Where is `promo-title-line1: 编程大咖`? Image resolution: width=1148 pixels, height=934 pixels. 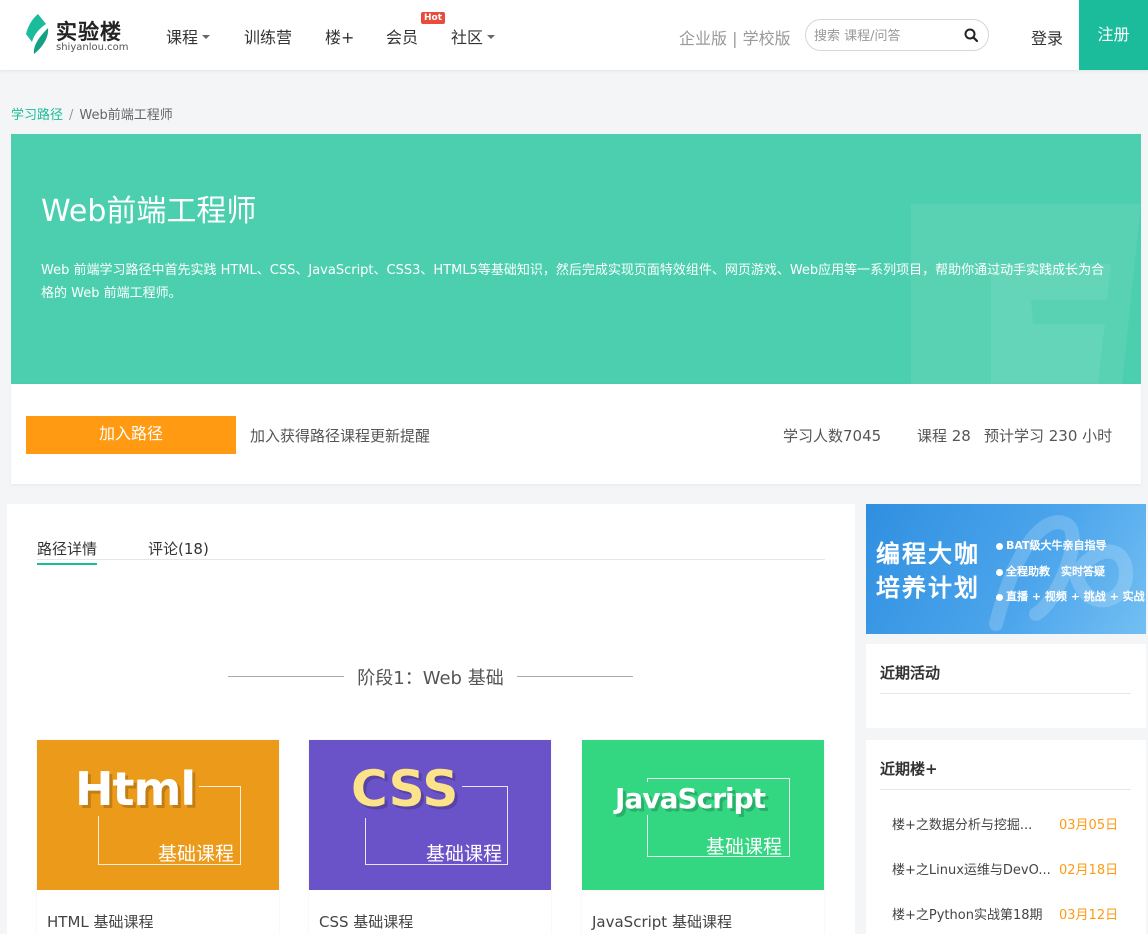
promo-title-line1: 编程大咖 is located at coordinates (928, 554).